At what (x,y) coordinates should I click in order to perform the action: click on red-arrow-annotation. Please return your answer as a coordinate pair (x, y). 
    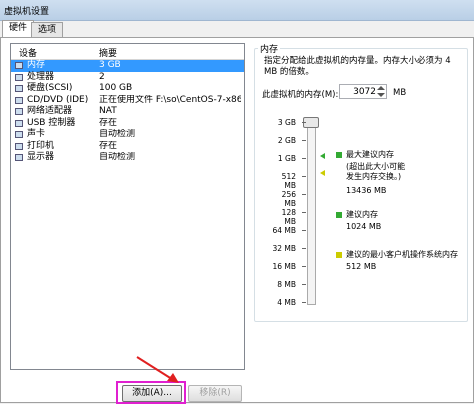
    Looking at the image, I should click on (157, 369).